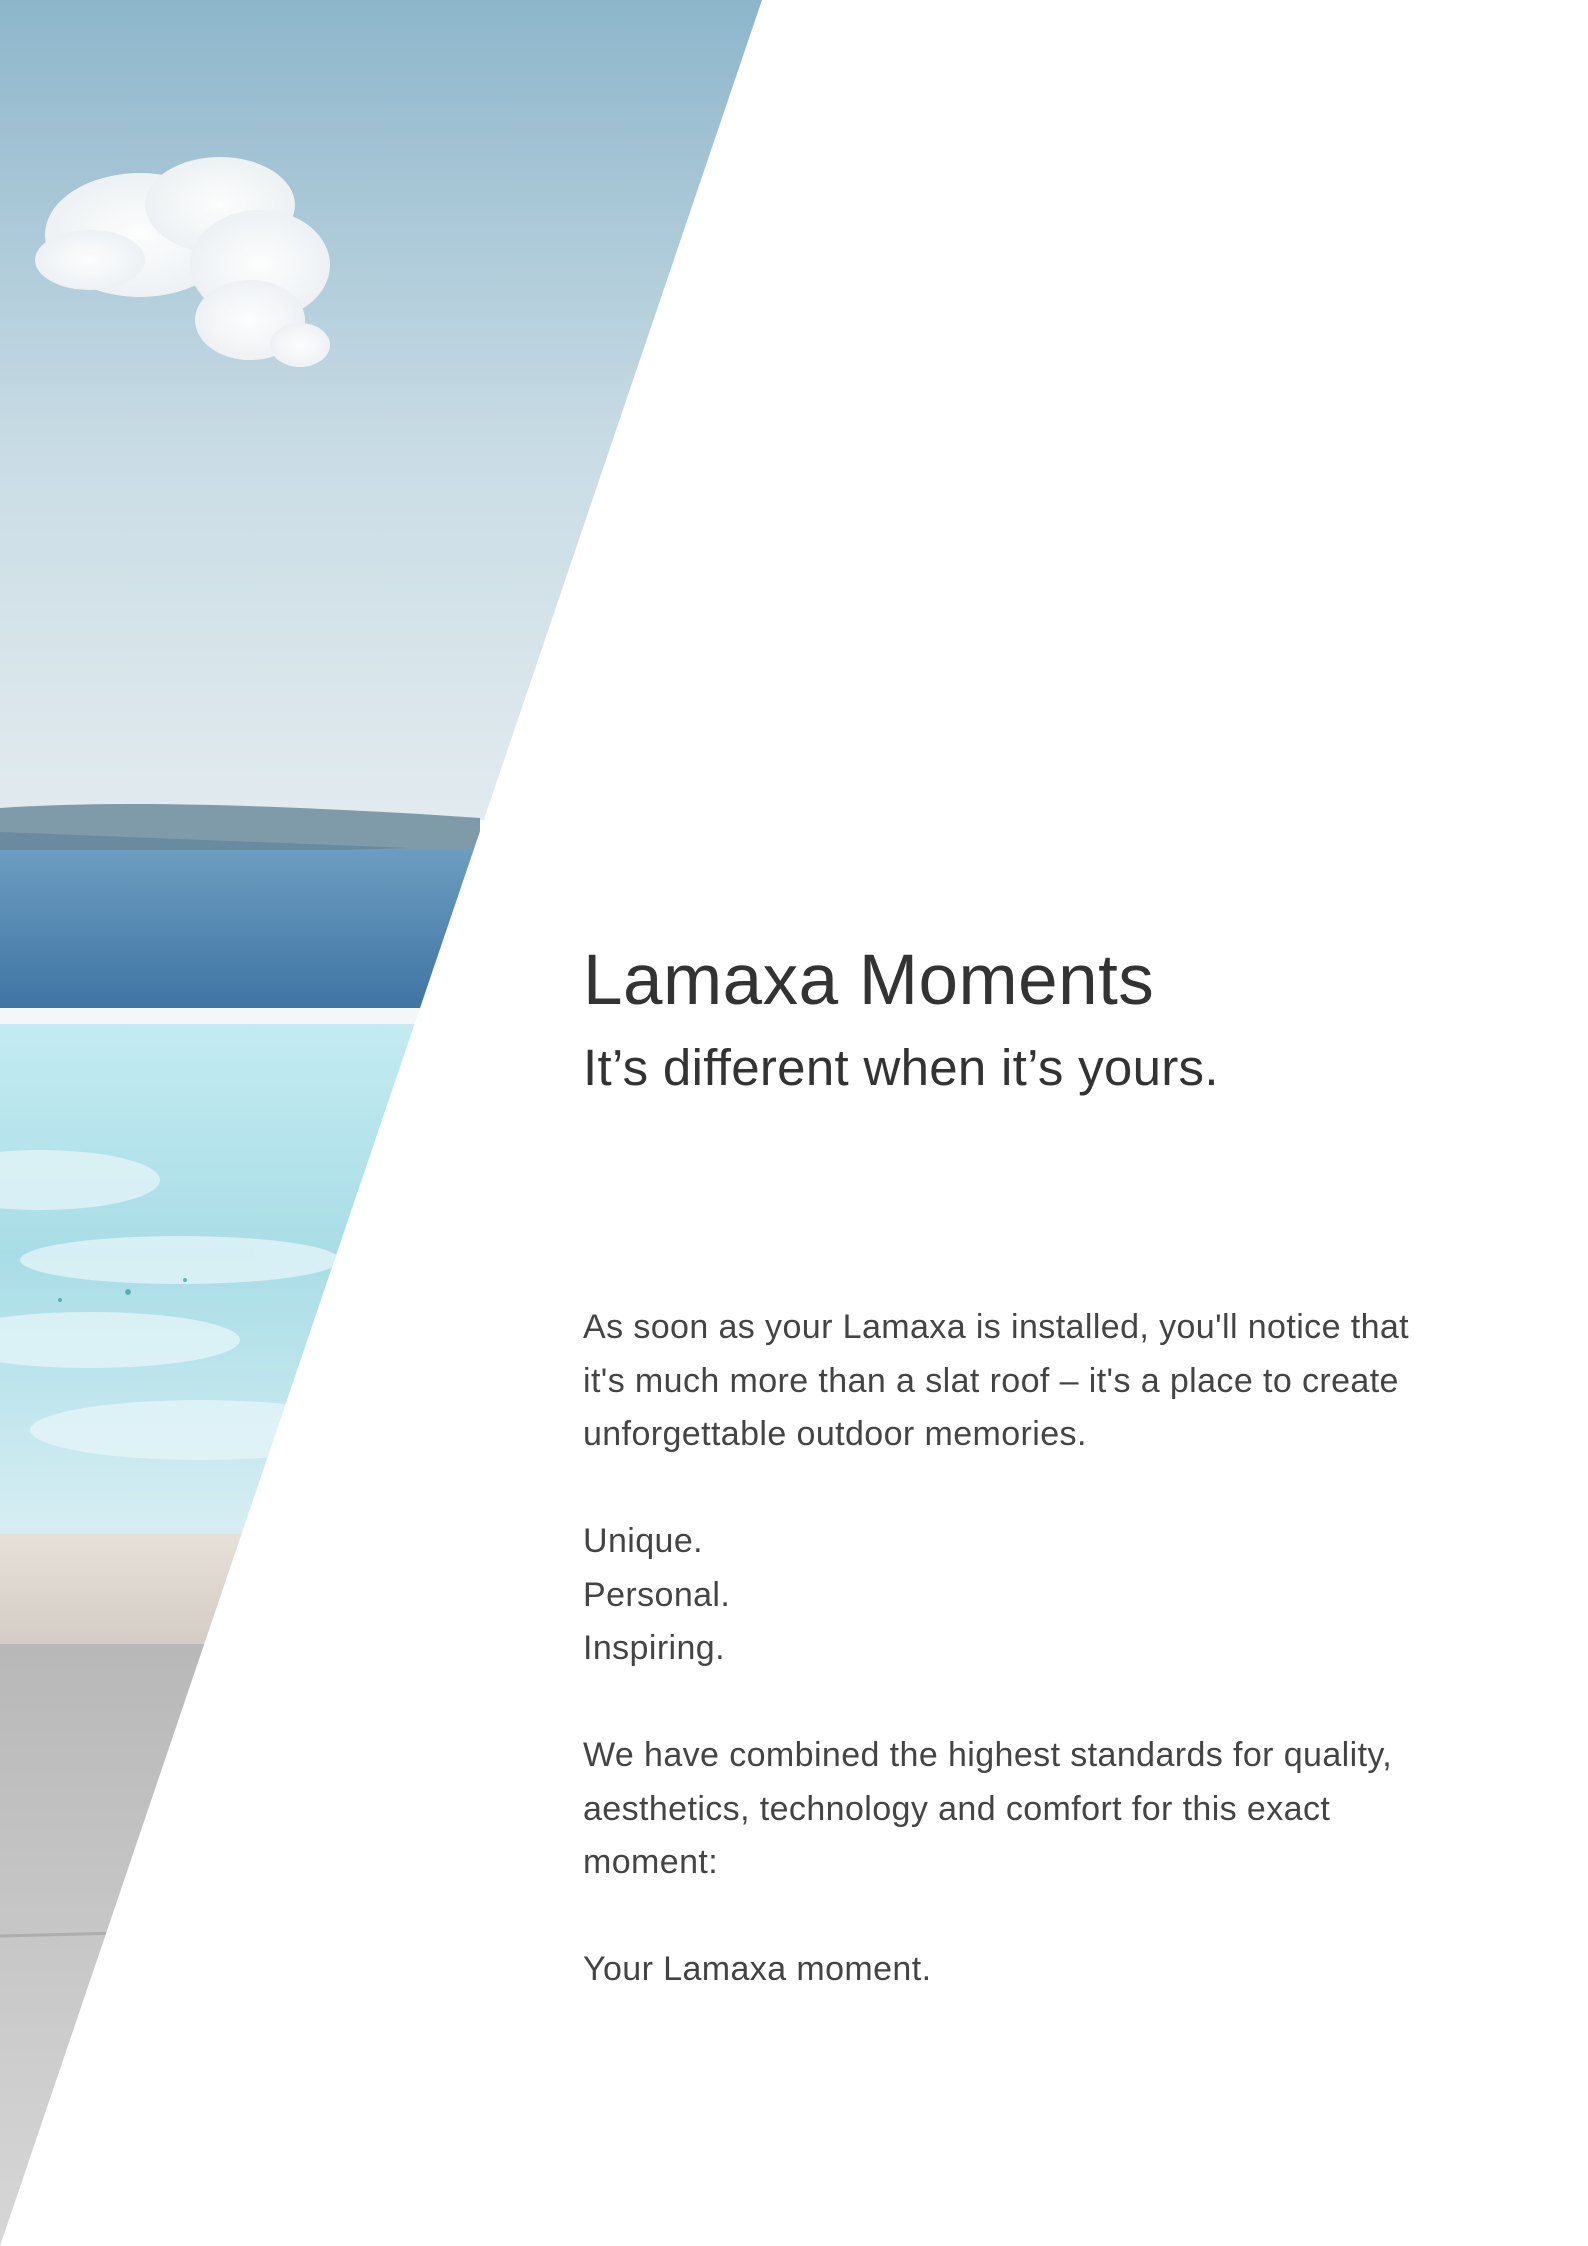 This screenshot has width=1588, height=2246. I want to click on page-title: Lamaxa Moments, so click(869, 980).